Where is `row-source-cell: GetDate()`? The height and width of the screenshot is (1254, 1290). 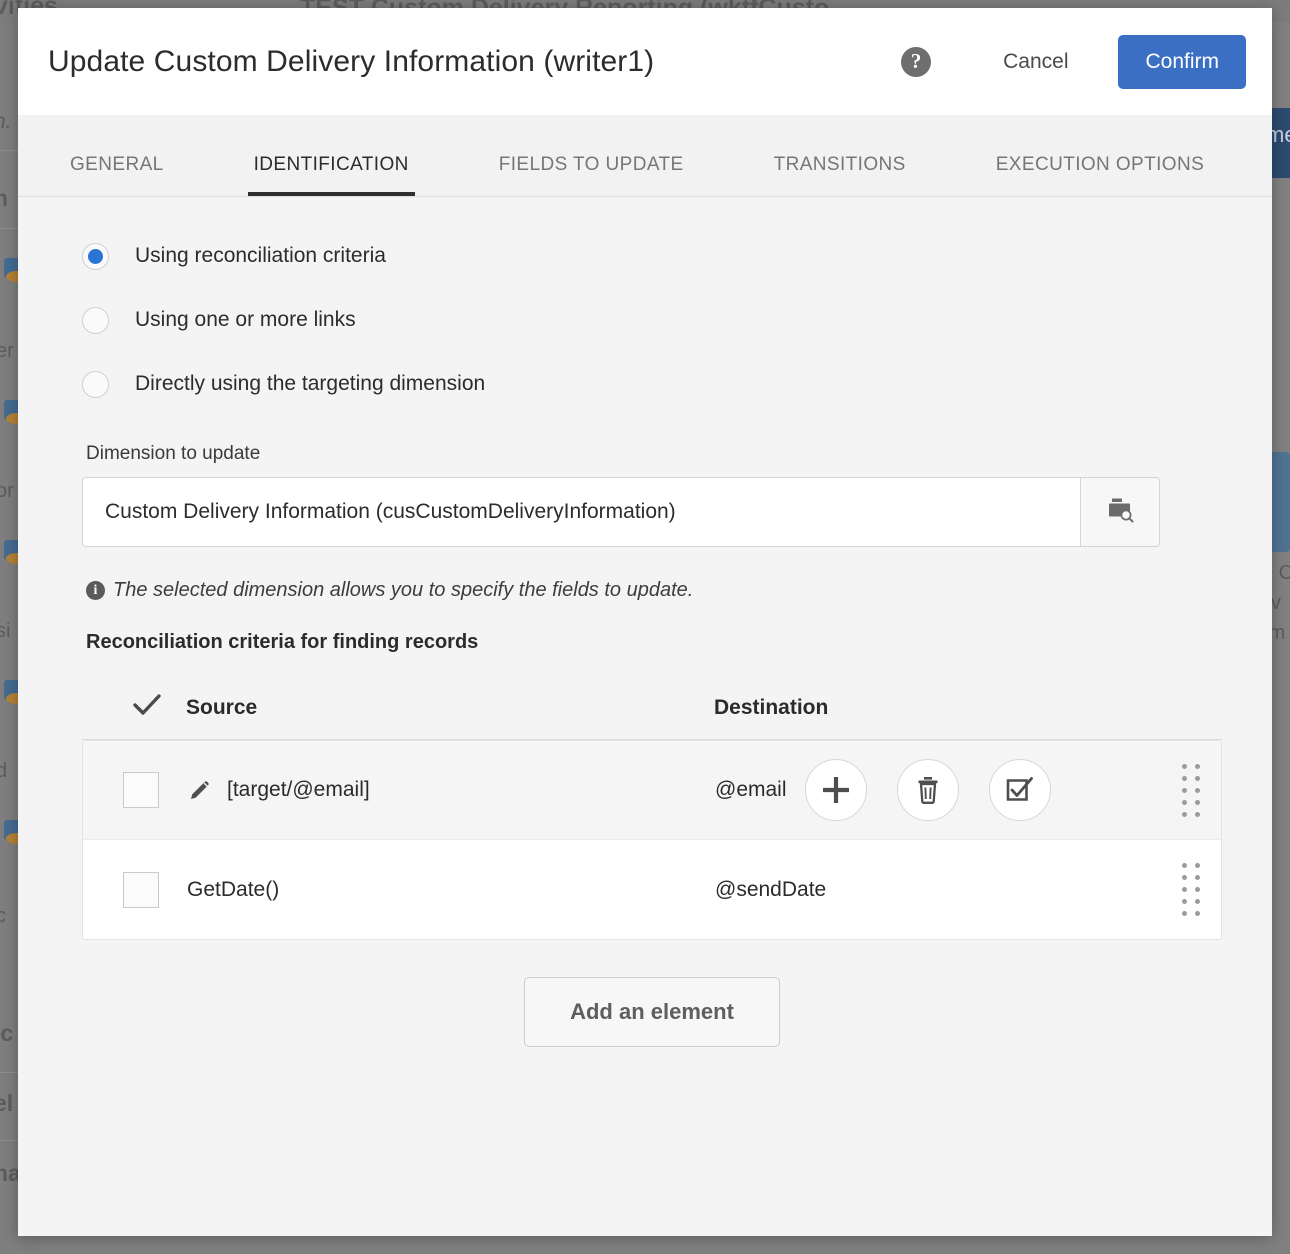 row-source-cell: GetDate() is located at coordinates (451, 890).